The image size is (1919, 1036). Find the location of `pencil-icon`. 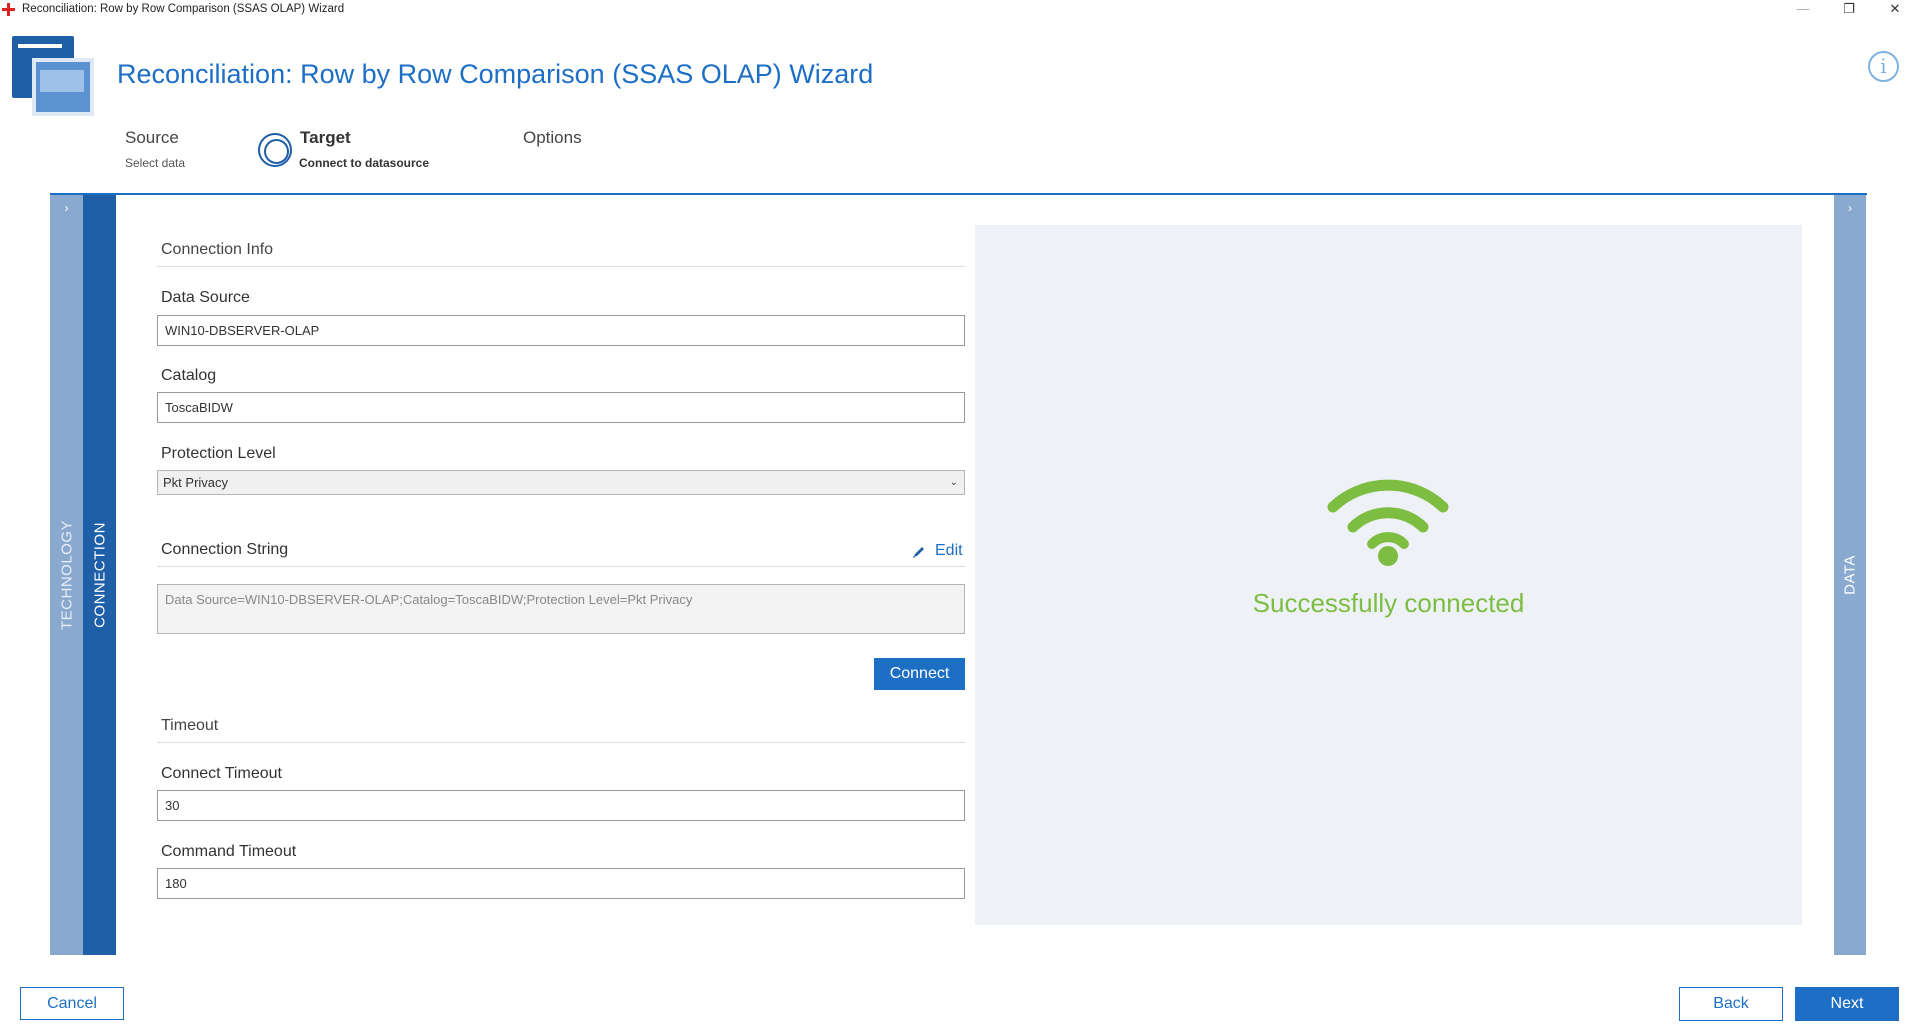

pencil-icon is located at coordinates (920, 552).